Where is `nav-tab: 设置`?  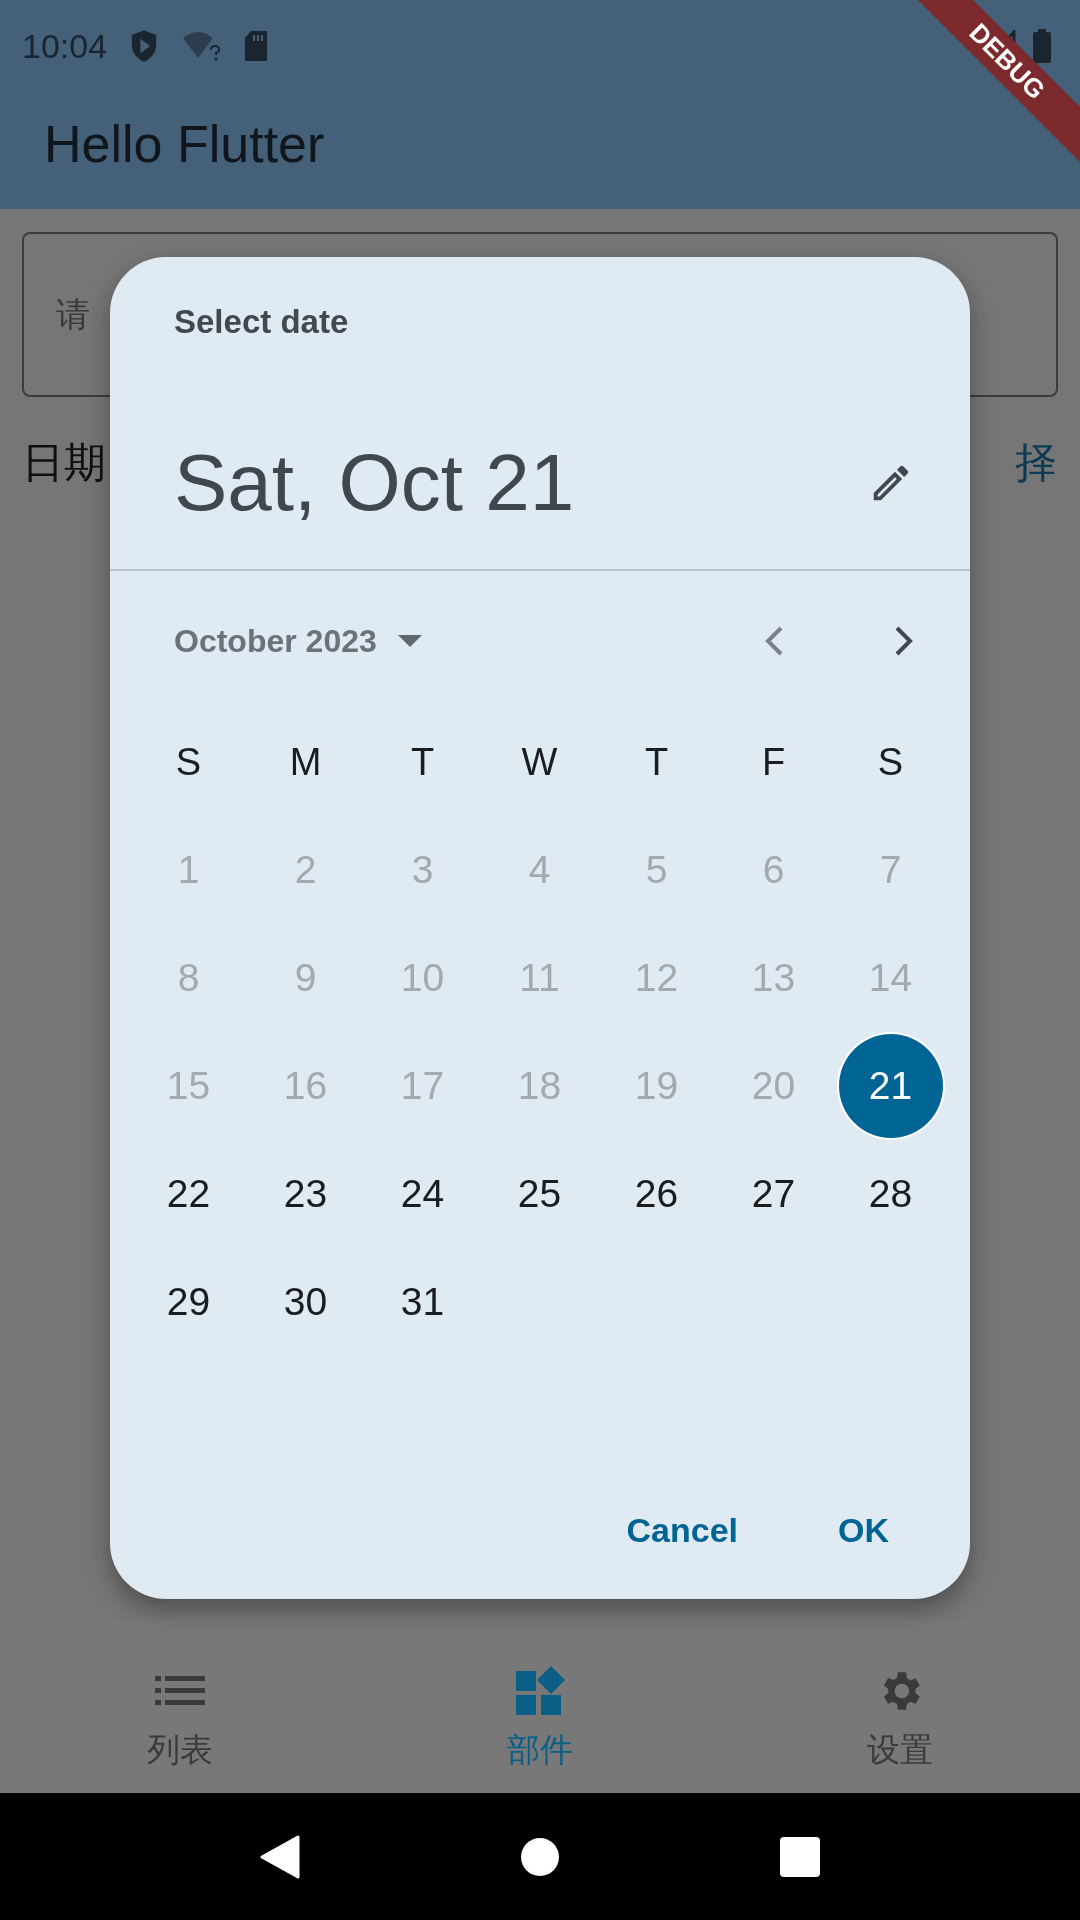 nav-tab: 设置 is located at coordinates (900, 1706).